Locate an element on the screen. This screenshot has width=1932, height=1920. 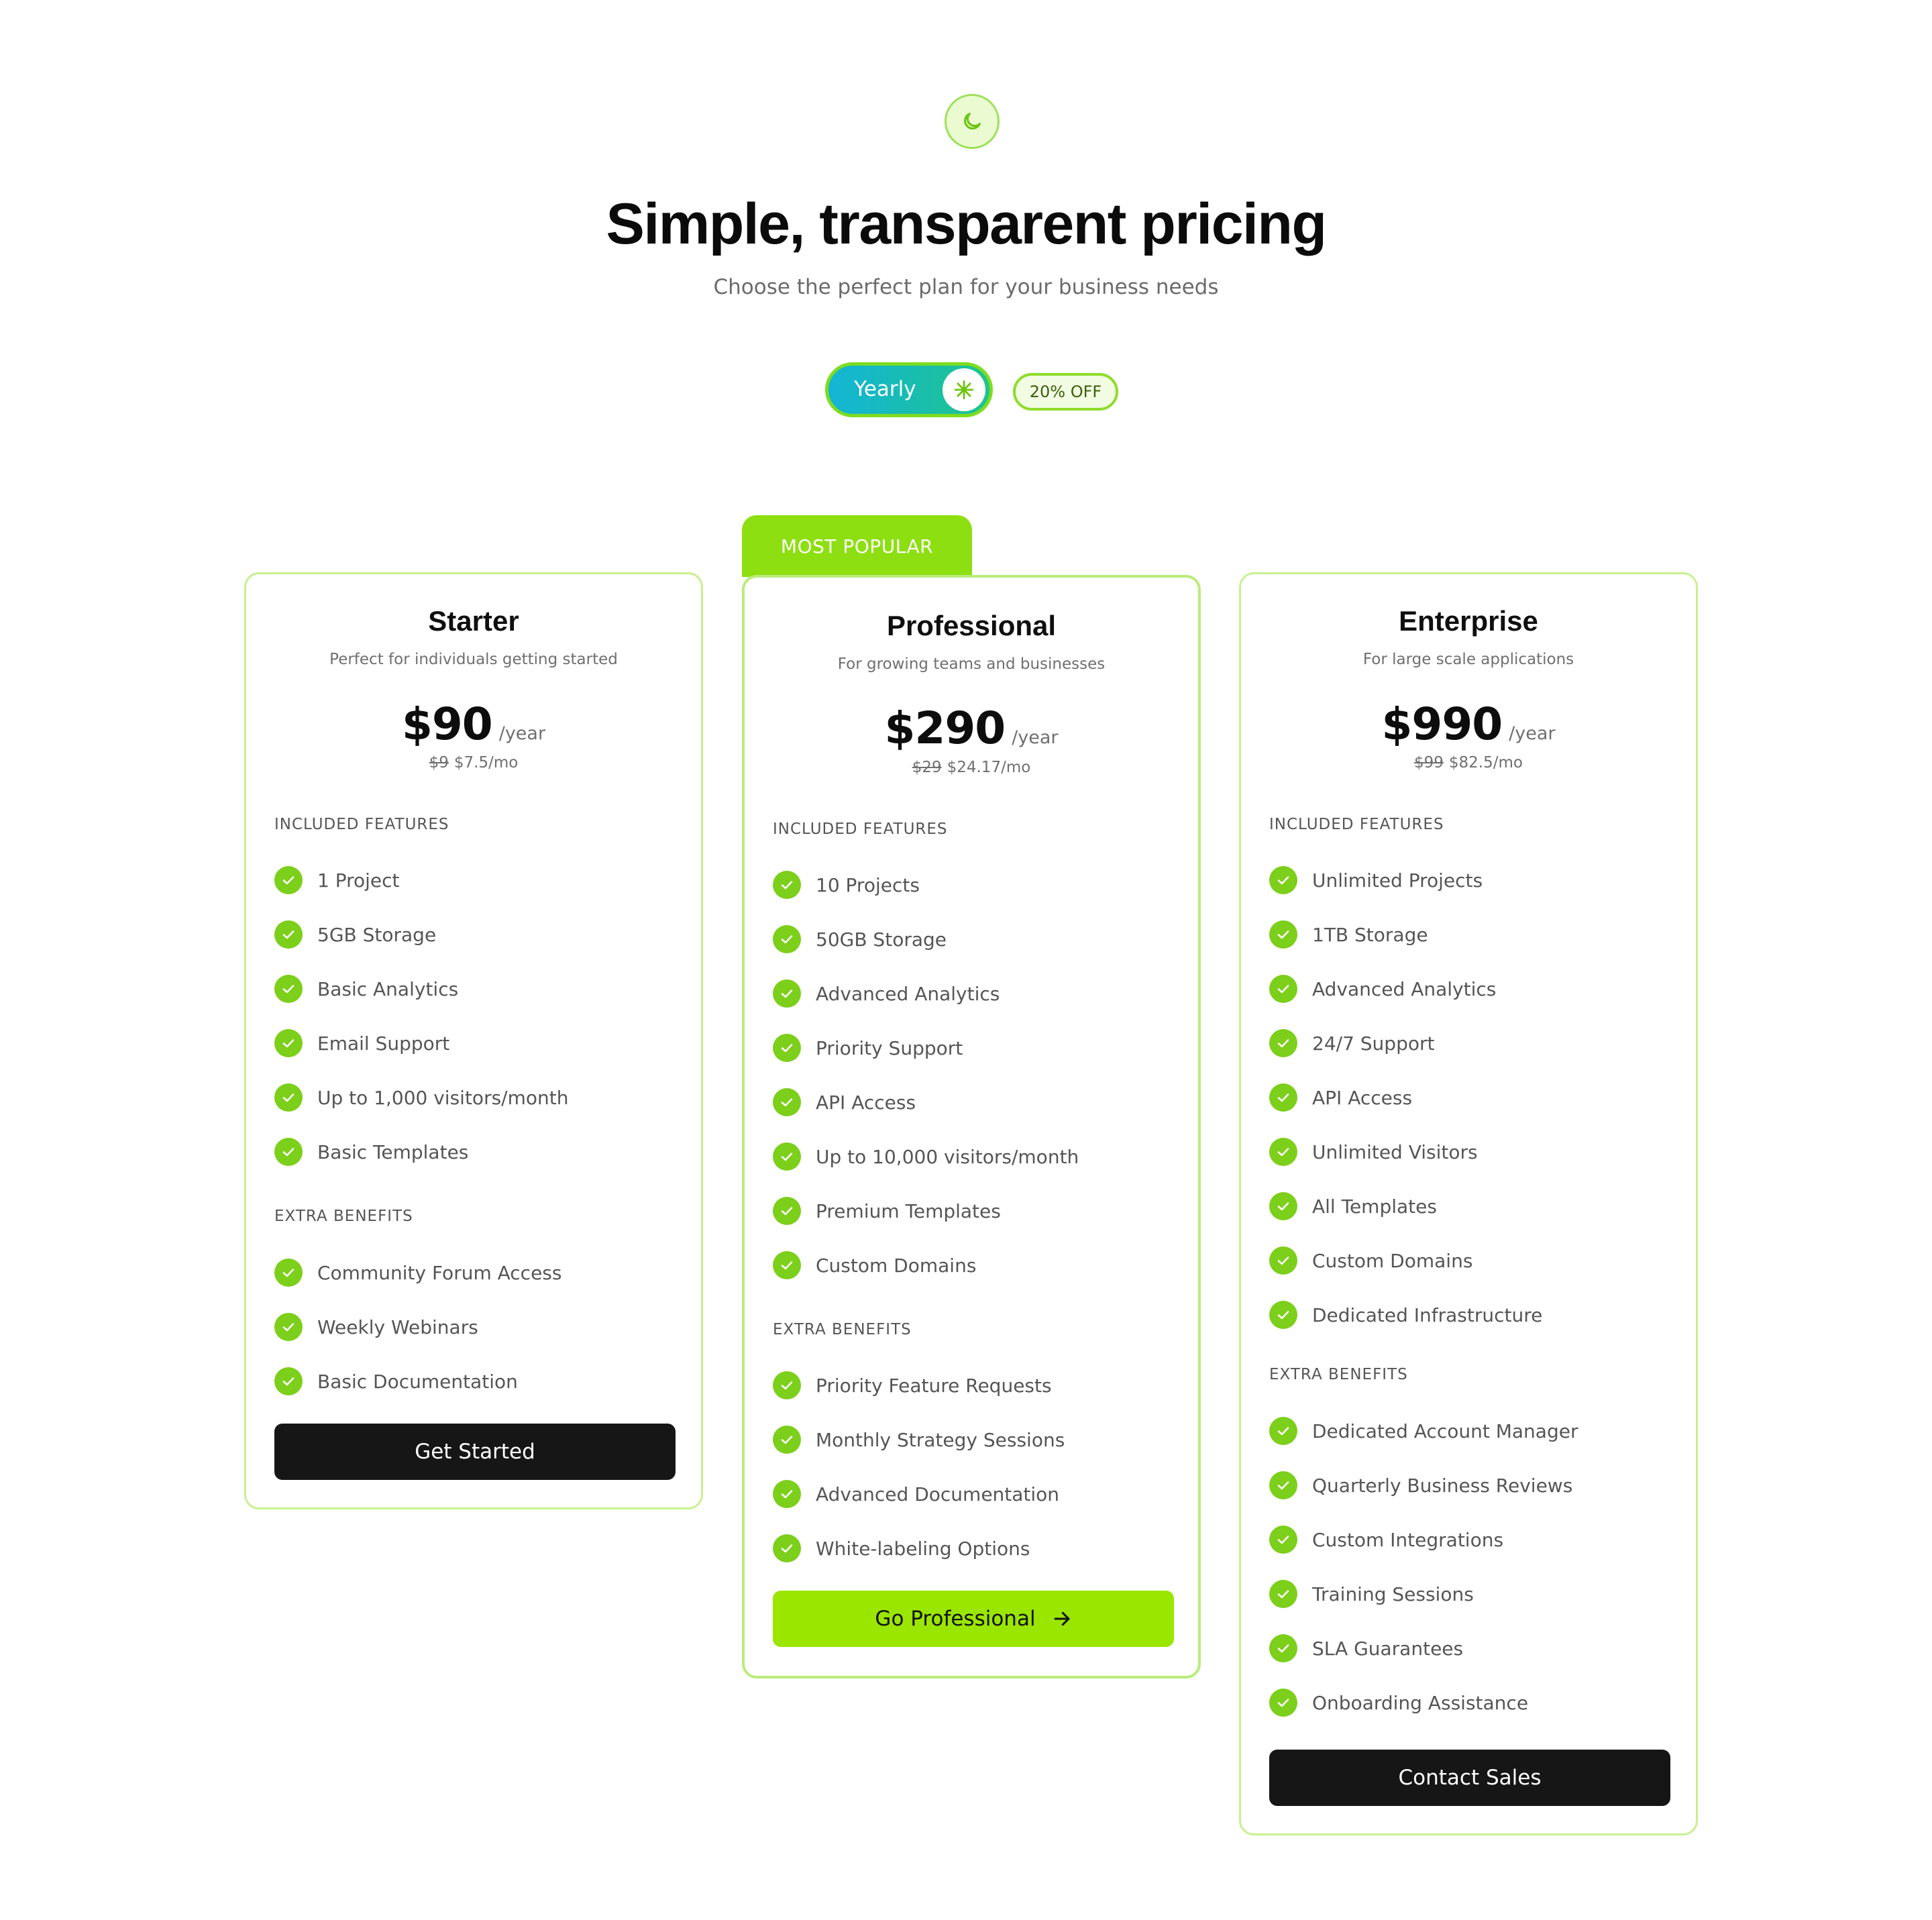
feature-text: Quarterly Business Reviews is located at coordinates (1442, 1486).